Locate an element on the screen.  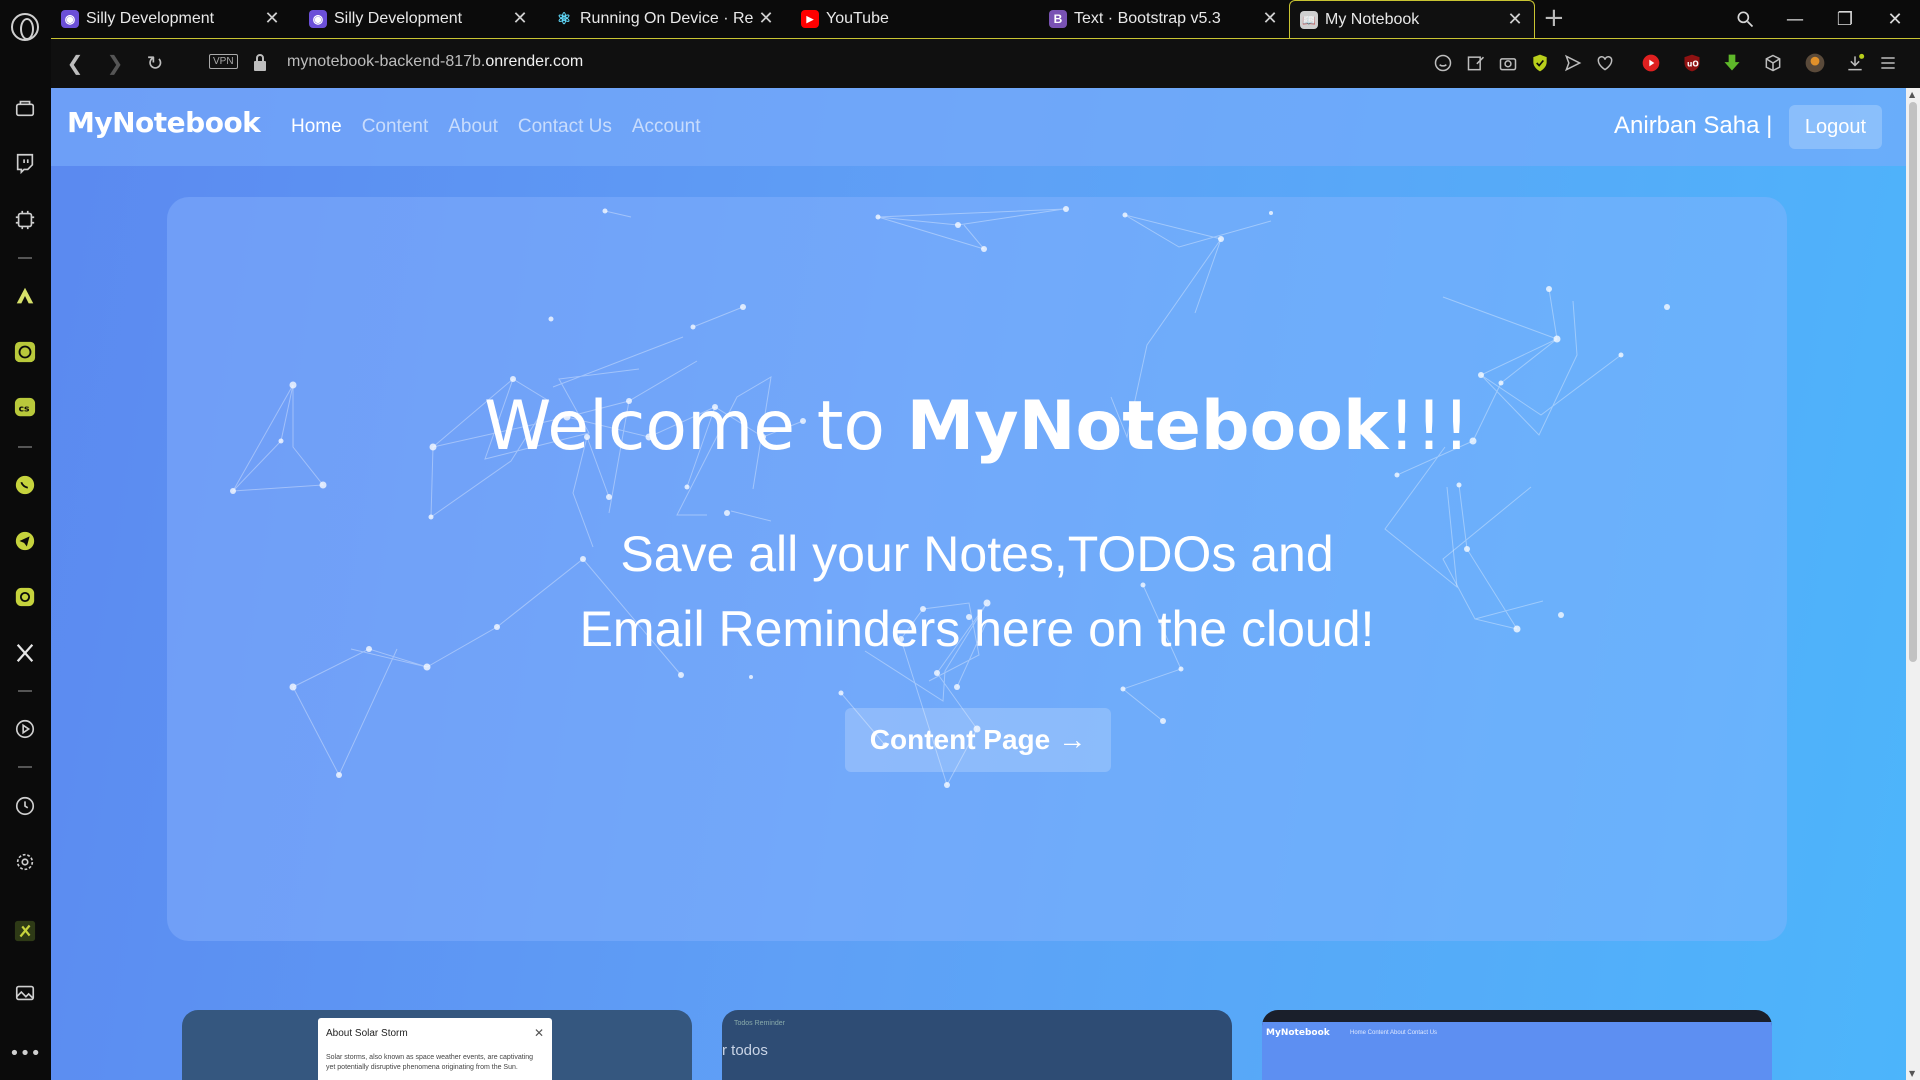
history-icon is located at coordinates (25, 806).